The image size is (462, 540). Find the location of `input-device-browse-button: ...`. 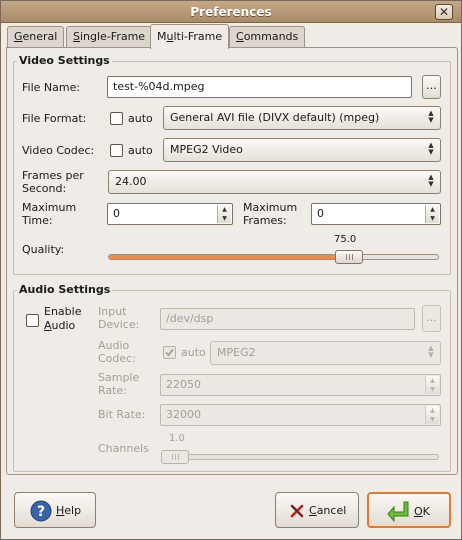

input-device-browse-button: ... is located at coordinates (431, 318).